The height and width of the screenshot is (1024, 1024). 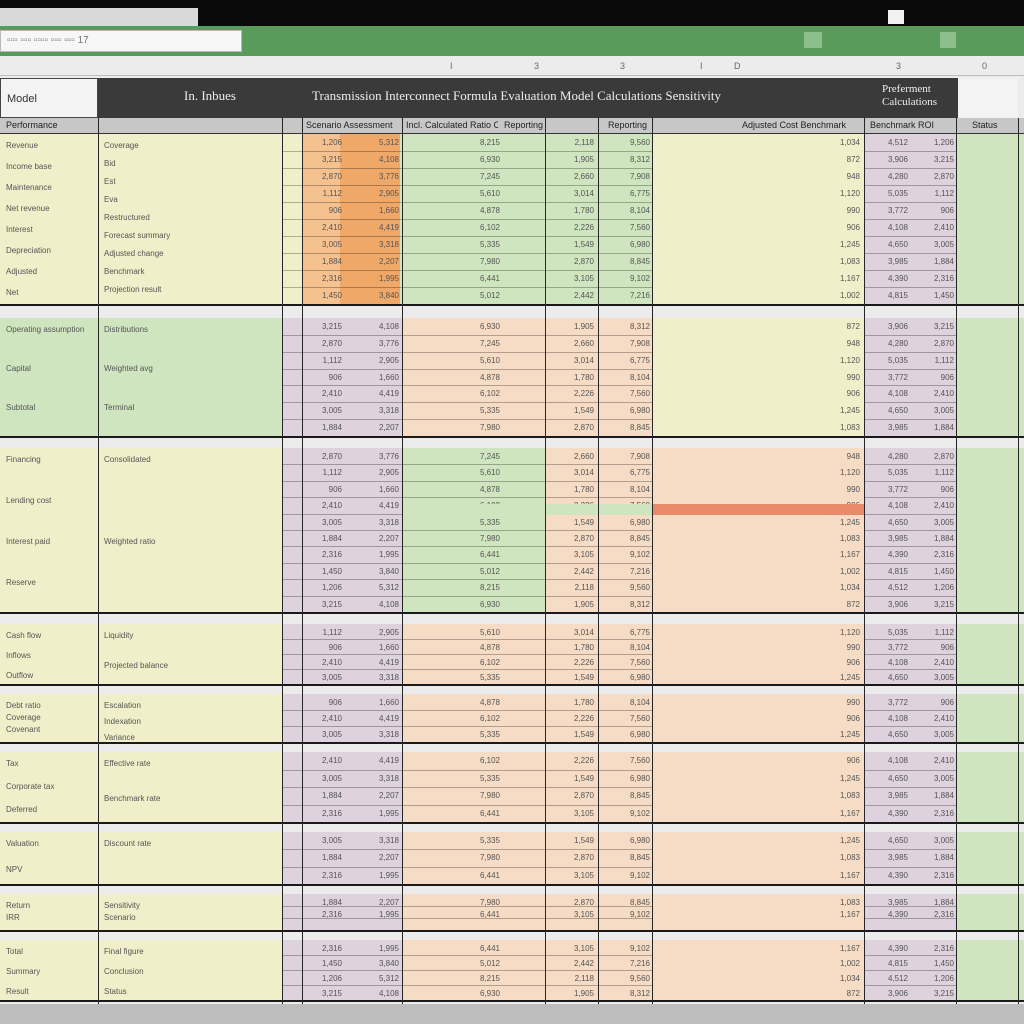 I want to click on numeric-cell: 4,650, so click(x=888, y=245).